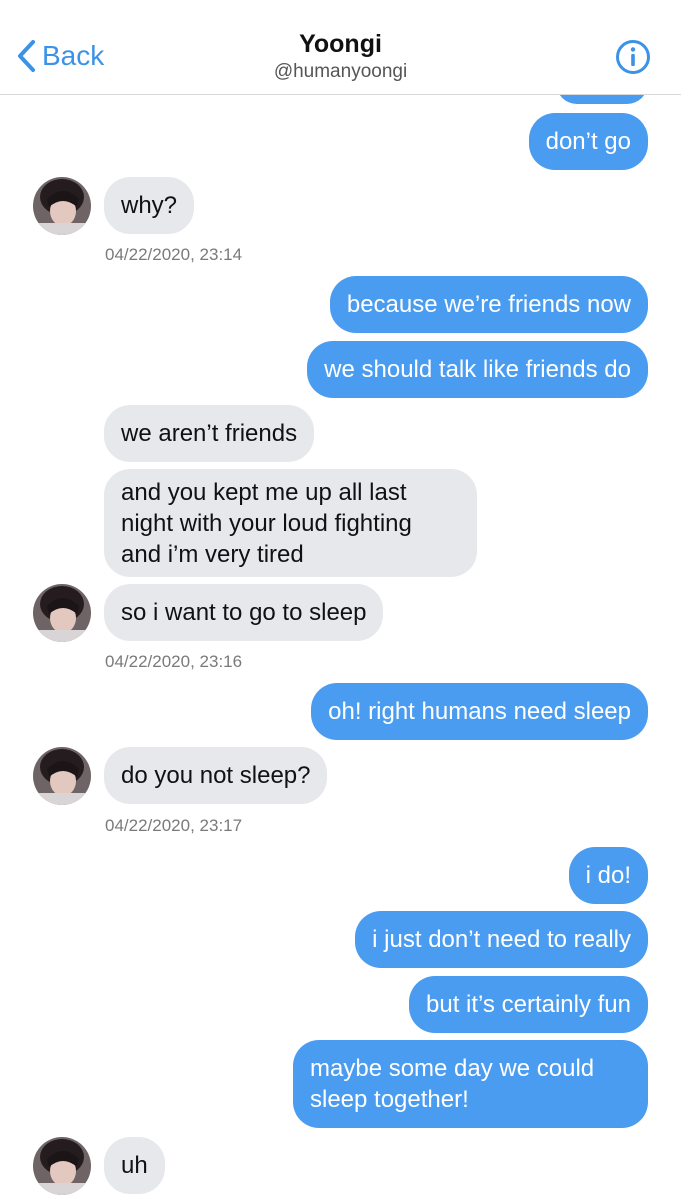 The width and height of the screenshot is (681, 1200). Describe the element at coordinates (389, 1099) in the screenshot. I see `message-line: sleep together!` at that location.